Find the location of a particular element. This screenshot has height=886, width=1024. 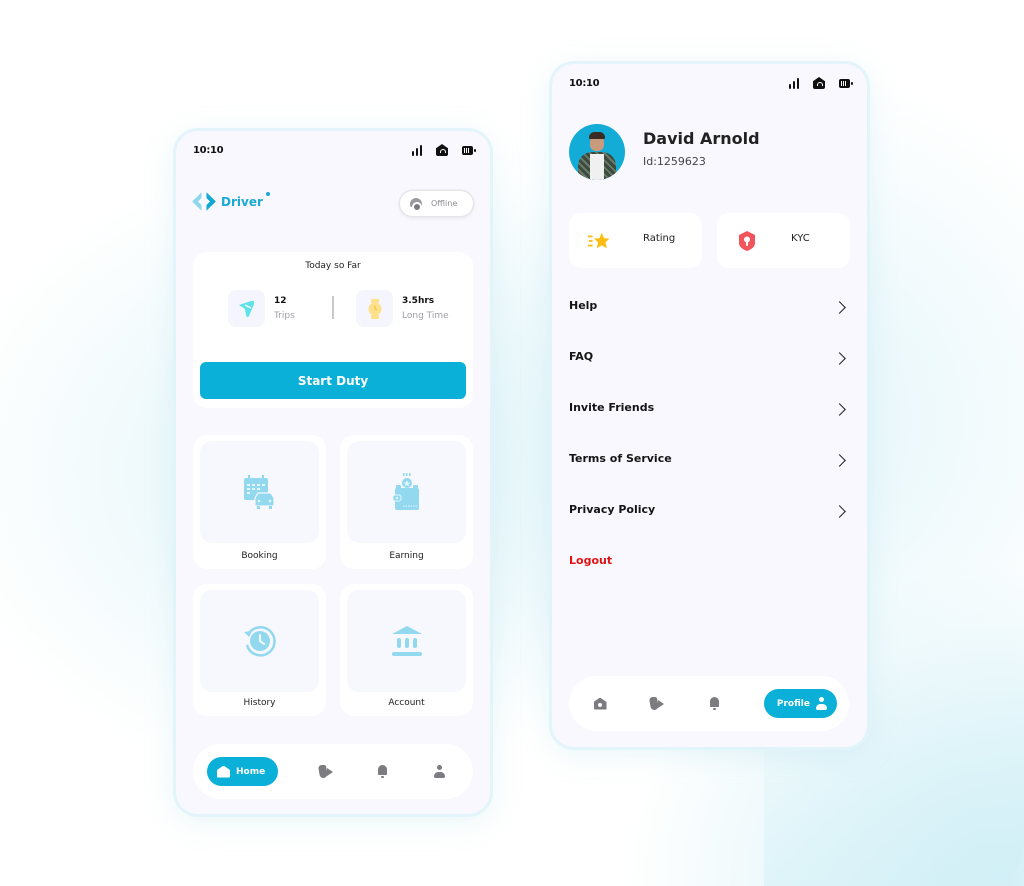

menu-item-label: Privacy Policy is located at coordinates (612, 509).